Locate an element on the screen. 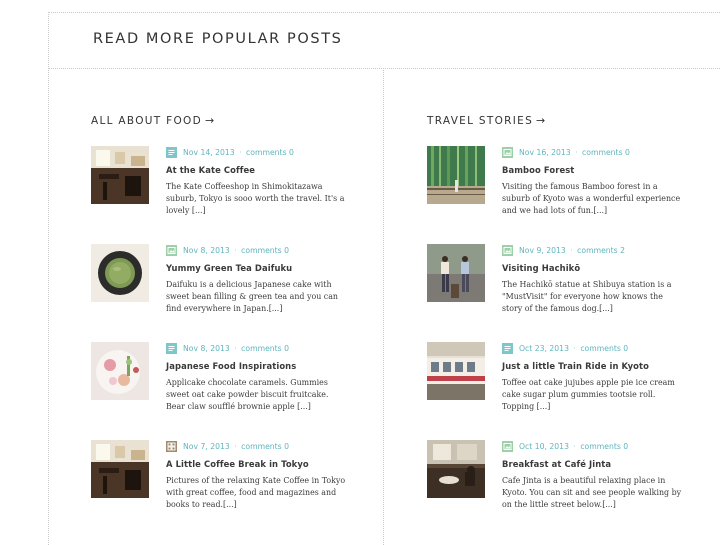 This screenshot has height=545, width=720. post-title: A Little Coffee Break in Tokyo is located at coordinates (237, 464).